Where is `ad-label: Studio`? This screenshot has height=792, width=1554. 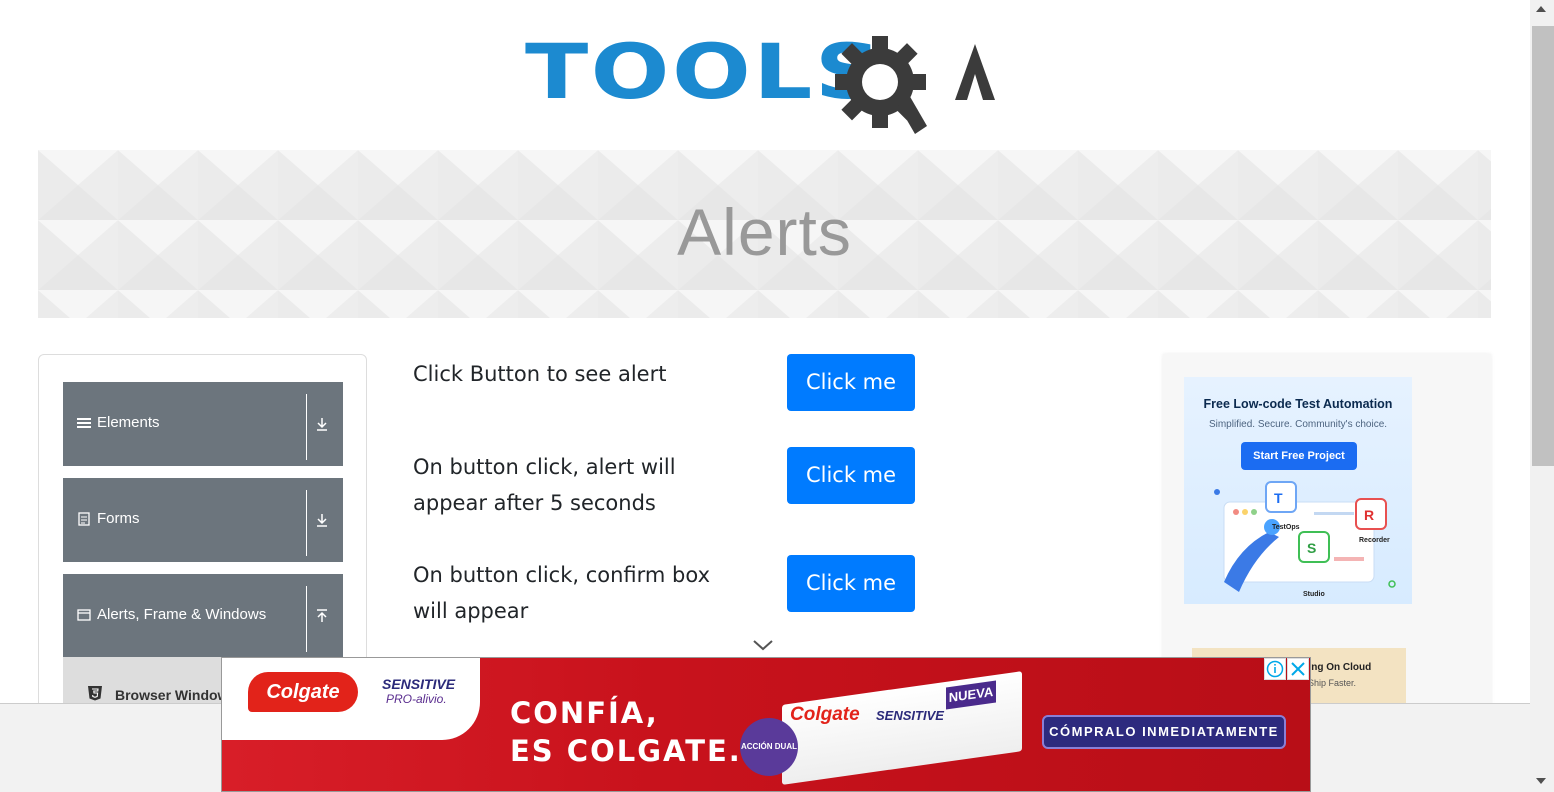
ad-label: Studio is located at coordinates (1314, 594).